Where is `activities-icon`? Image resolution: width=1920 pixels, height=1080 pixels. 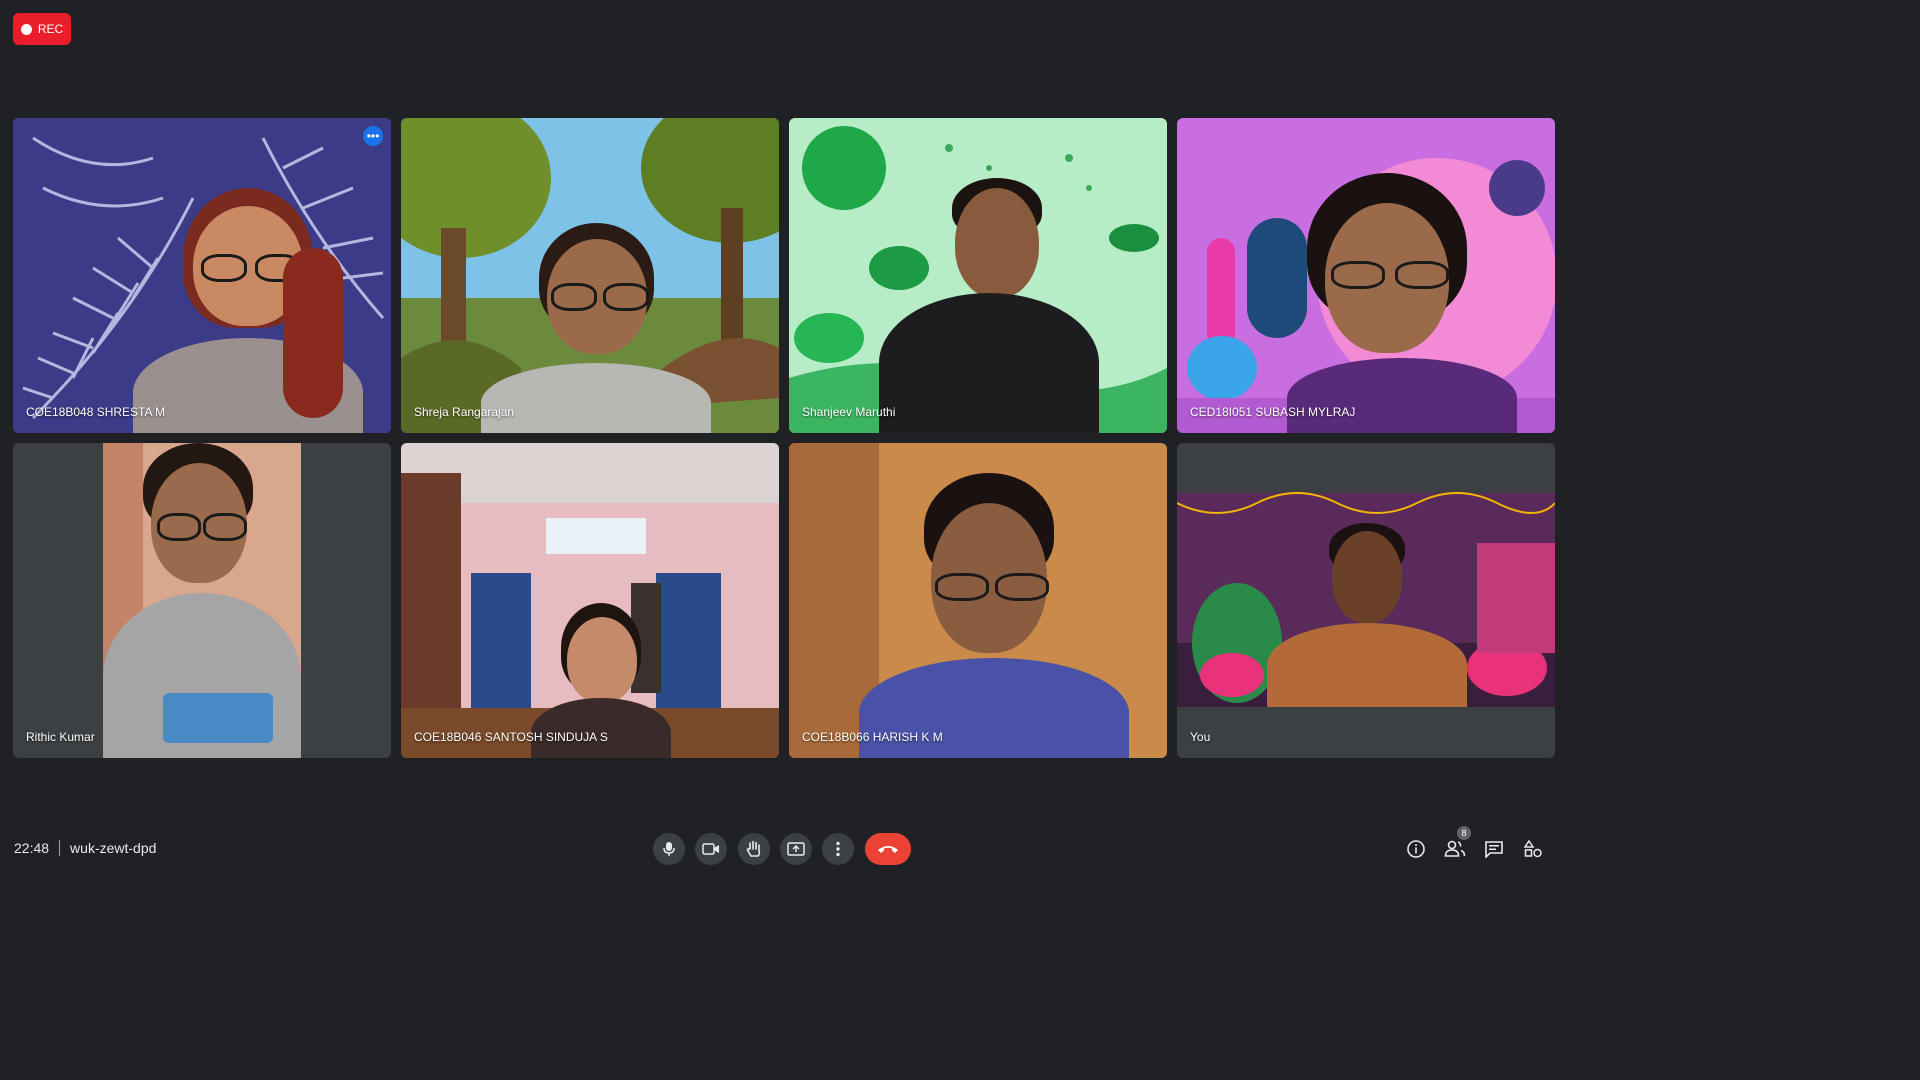 activities-icon is located at coordinates (1532, 848).